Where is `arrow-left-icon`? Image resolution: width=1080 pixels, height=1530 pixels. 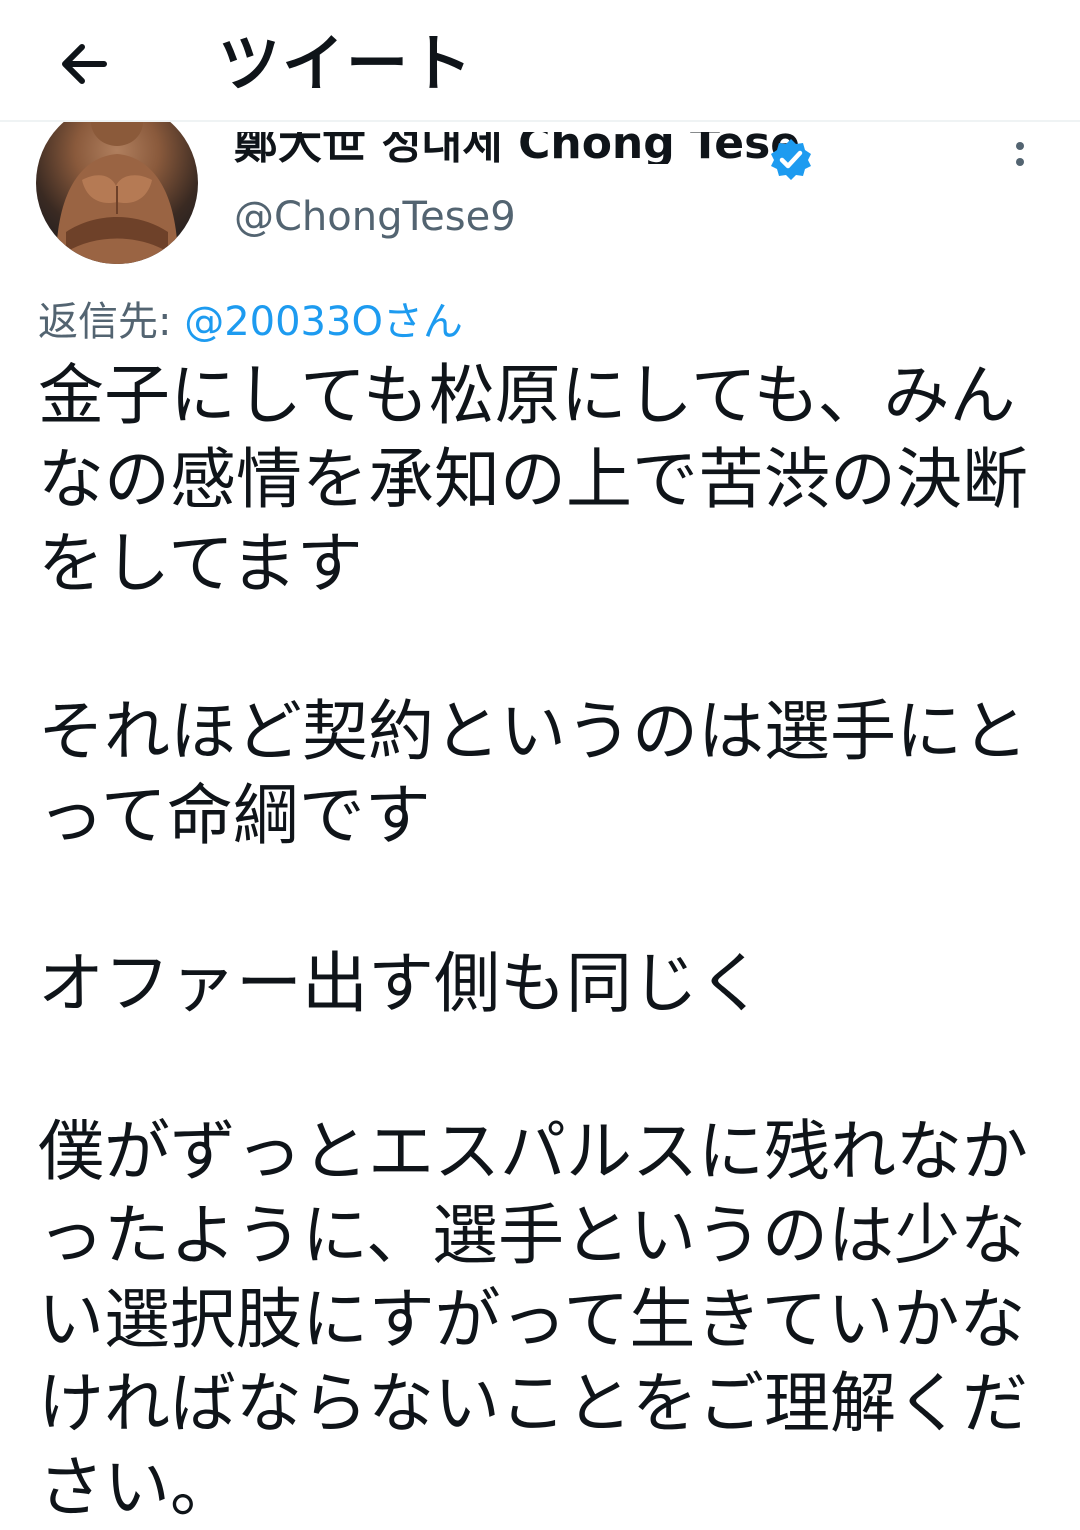
arrow-left-icon is located at coordinates (84, 64).